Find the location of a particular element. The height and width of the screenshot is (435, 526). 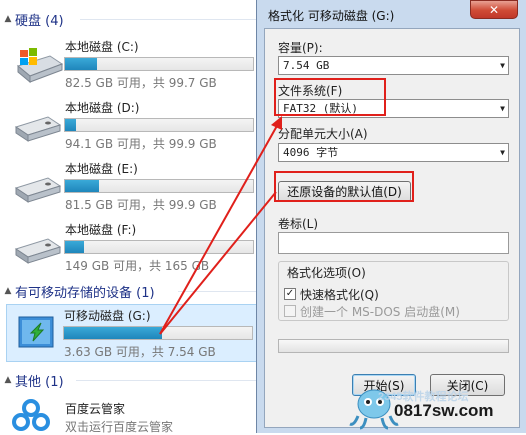

drive-item-d: 本地磁盘 (D:) 94.1 GB 可用，共 99.9 GB is located at coordinates (134, 125).